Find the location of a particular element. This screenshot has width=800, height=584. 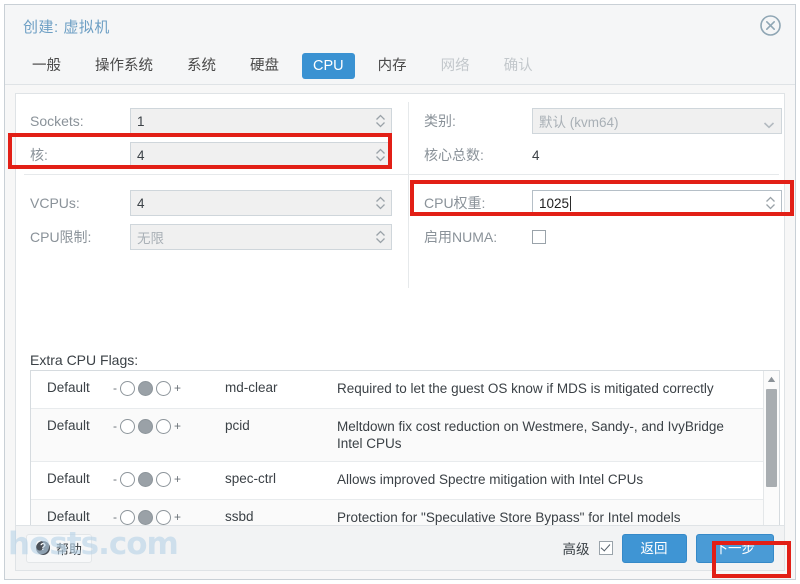

advanced-label: 高级 is located at coordinates (576, 549).